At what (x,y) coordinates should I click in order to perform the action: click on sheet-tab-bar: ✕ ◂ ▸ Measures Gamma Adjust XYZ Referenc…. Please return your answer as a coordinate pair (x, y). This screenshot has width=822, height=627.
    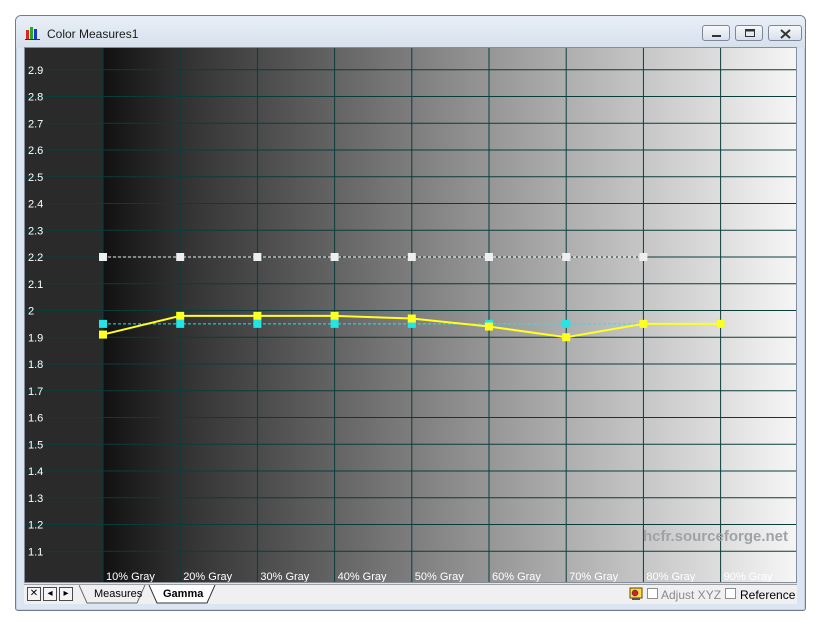
    Looking at the image, I should click on (410, 594).